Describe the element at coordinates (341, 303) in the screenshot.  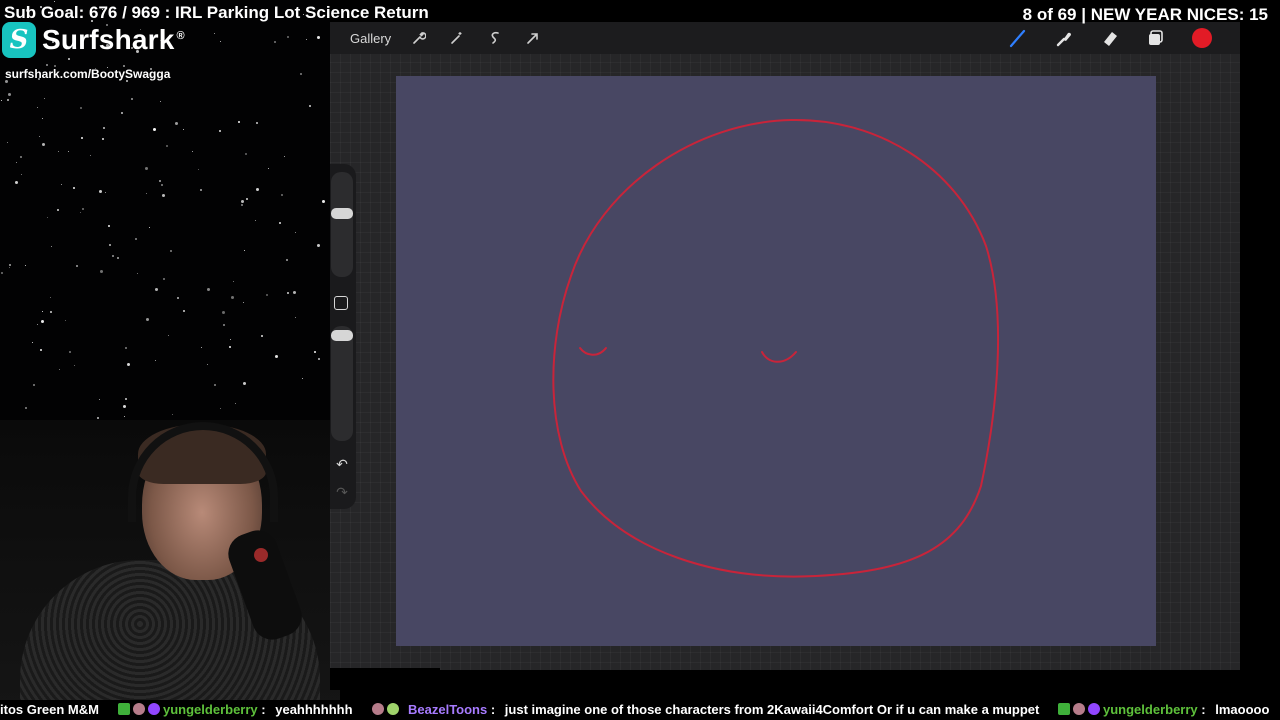
I see `modify-button` at that location.